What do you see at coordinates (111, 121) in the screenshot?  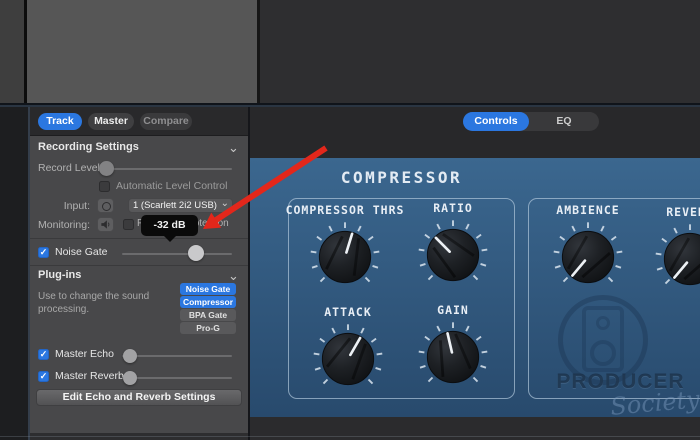 I see `tab-master: Master` at bounding box center [111, 121].